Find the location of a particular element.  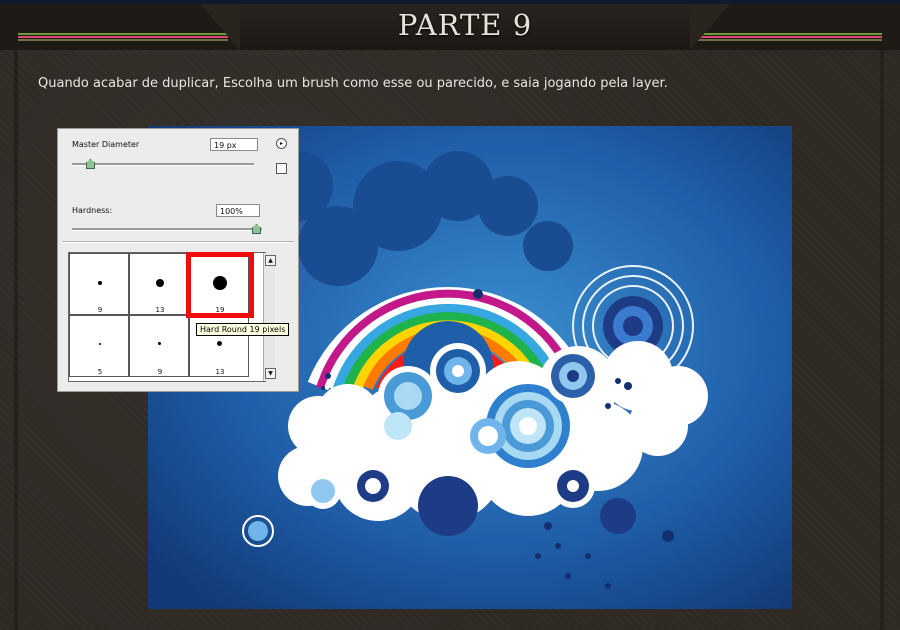

brush-preset-cell: 5 is located at coordinates (99, 346).